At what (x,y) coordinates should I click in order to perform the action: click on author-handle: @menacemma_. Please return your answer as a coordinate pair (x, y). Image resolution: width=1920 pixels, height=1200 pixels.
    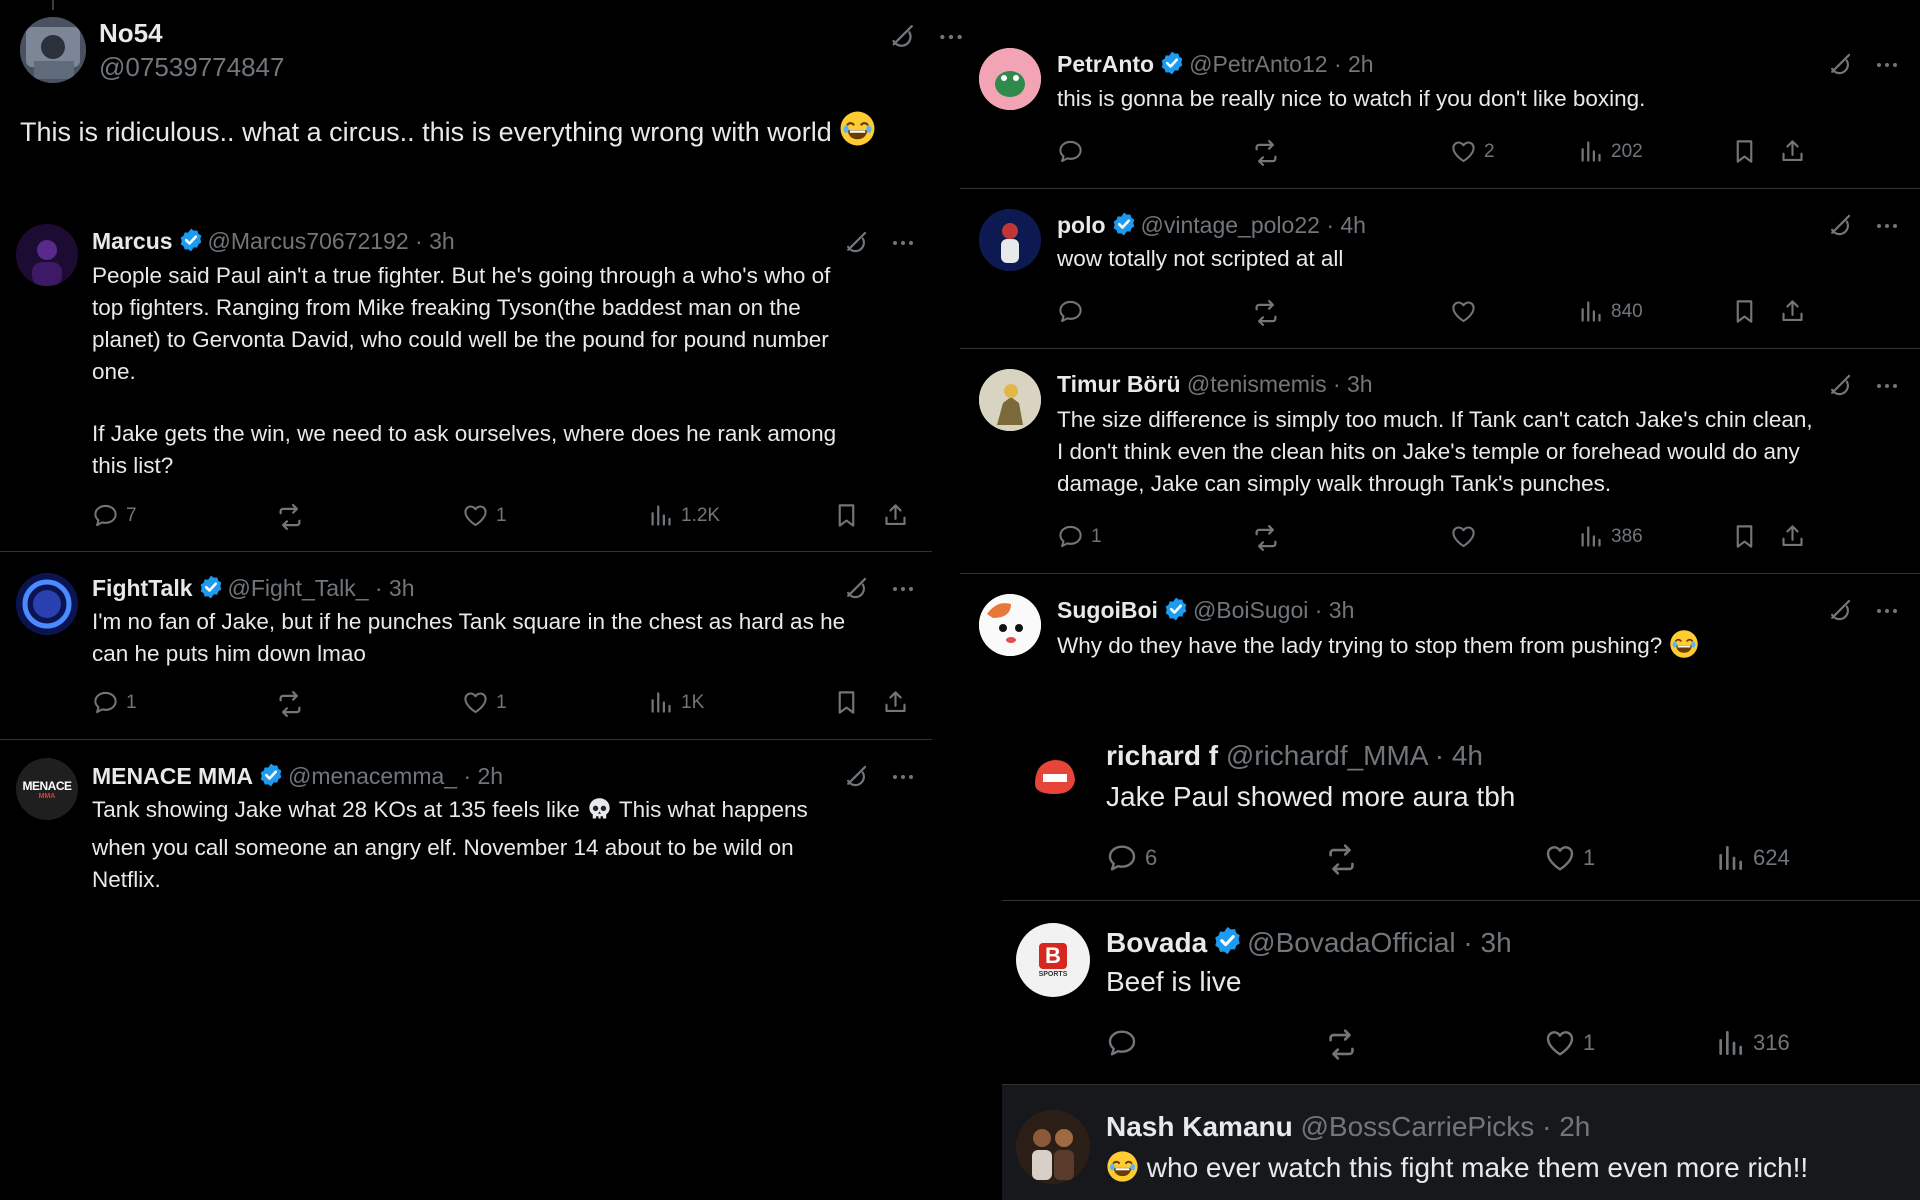
    Looking at the image, I should click on (372, 776).